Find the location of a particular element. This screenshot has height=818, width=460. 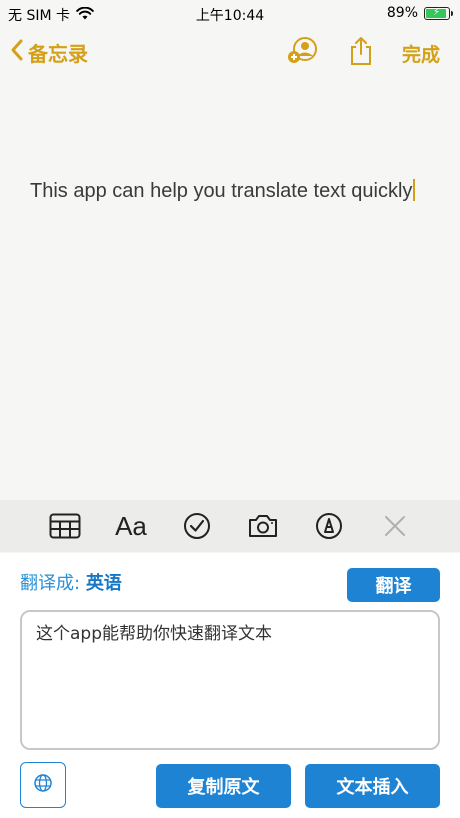

translate-button: 翻译 is located at coordinates (393, 585).